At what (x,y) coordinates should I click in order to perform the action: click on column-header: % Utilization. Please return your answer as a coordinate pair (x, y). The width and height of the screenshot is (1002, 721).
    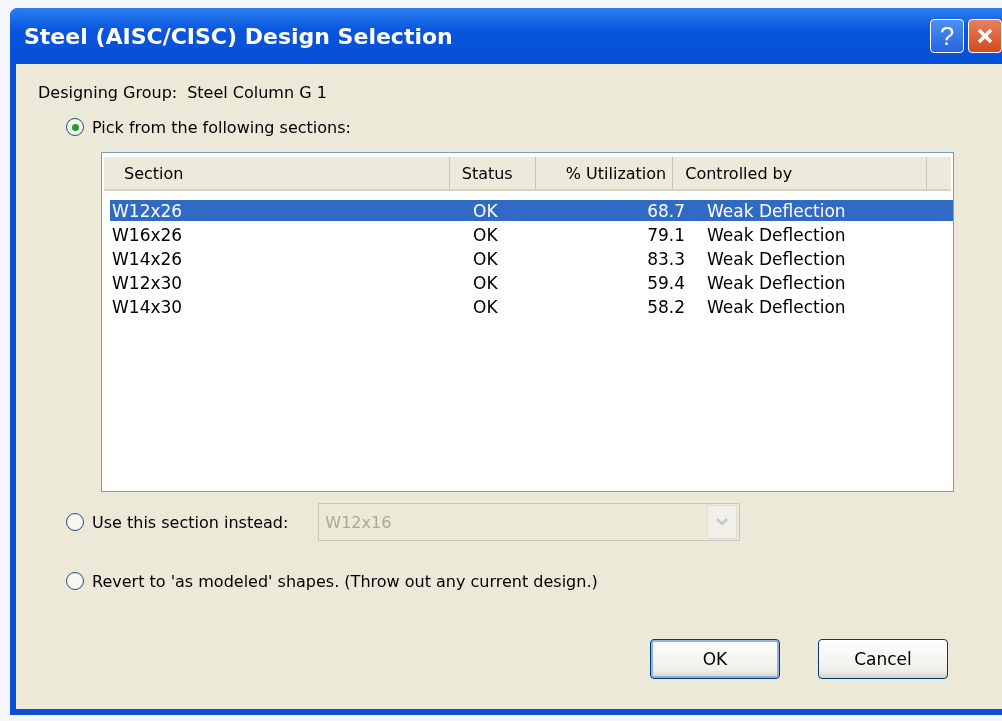
    Looking at the image, I should click on (604, 173).